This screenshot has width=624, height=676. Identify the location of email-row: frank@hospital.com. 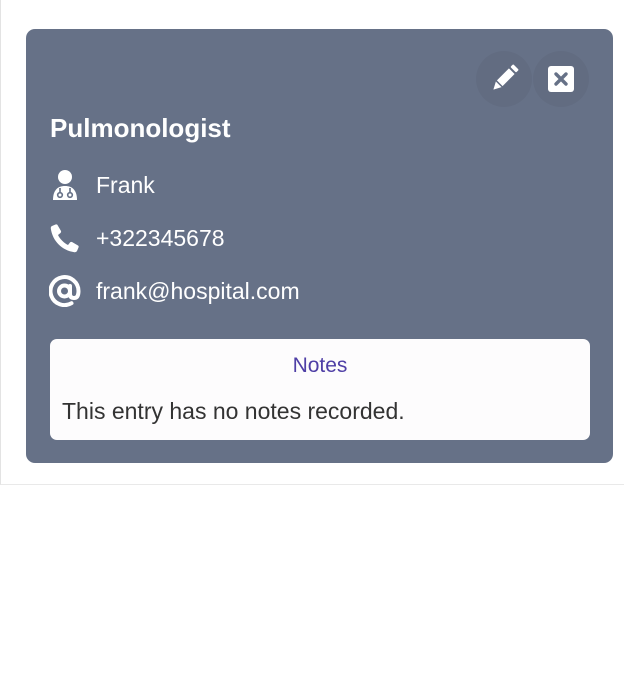
(174, 291).